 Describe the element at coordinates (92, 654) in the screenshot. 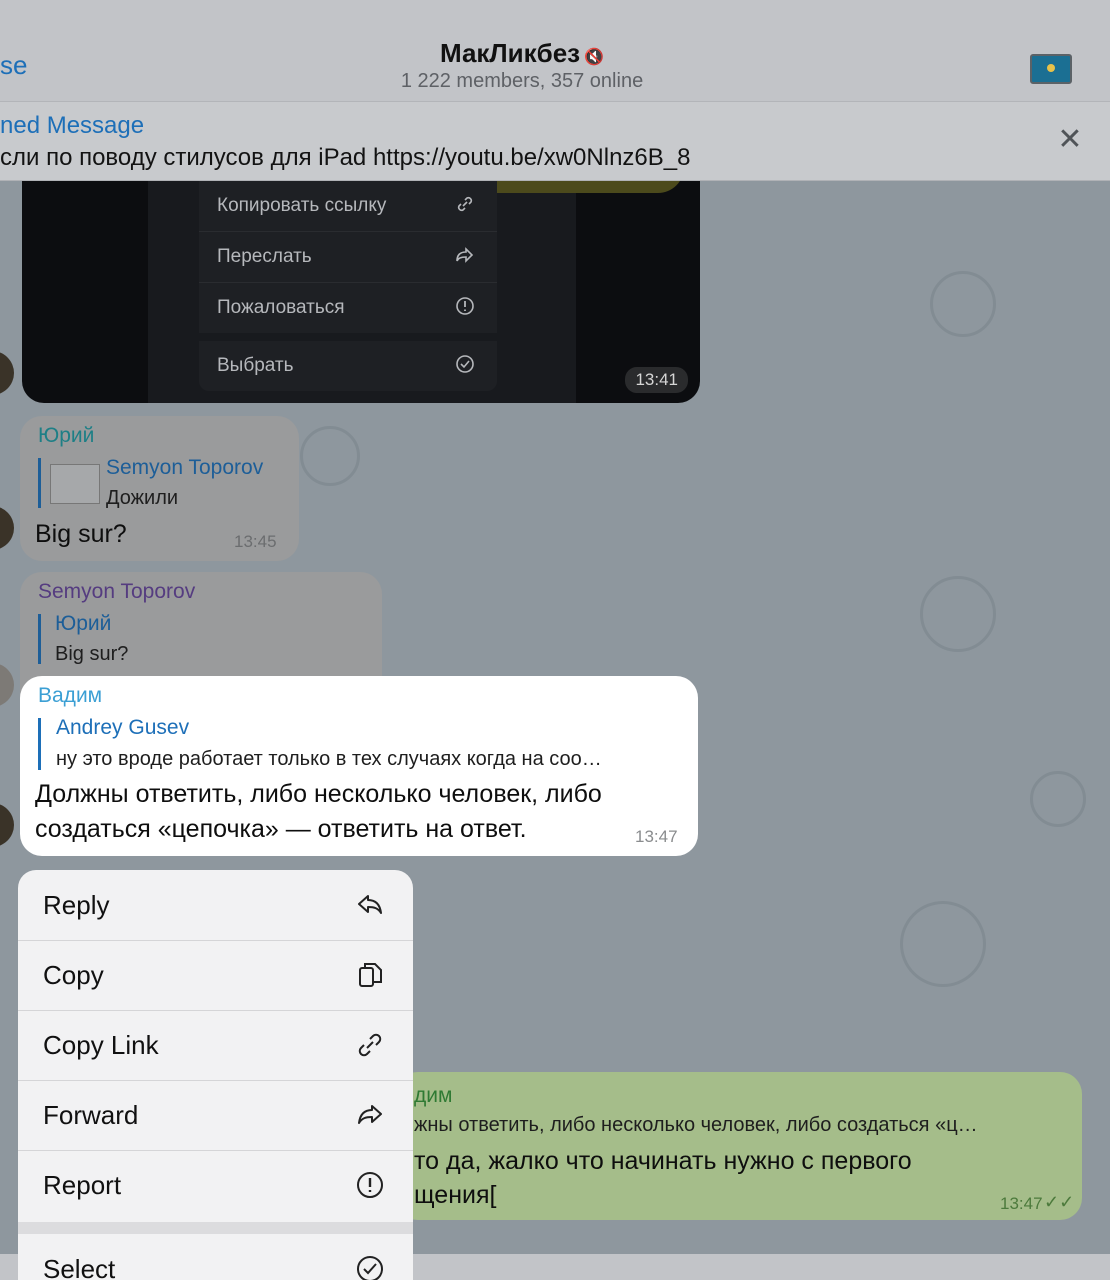

I see `reply-text: Big sur?` at that location.